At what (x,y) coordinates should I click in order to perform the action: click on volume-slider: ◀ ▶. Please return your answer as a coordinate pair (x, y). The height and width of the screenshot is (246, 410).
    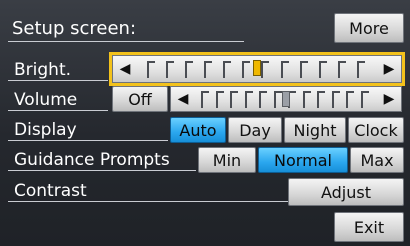
    Looking at the image, I should click on (286, 99).